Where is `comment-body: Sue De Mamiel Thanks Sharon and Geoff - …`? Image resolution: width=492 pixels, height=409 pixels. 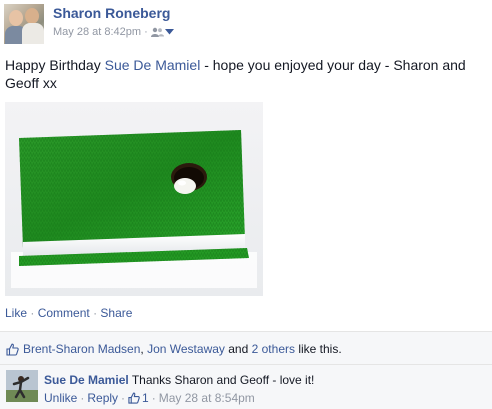 comment-body: Sue De Mamiel Thanks Sharon and Geoff - … is located at coordinates (179, 380).